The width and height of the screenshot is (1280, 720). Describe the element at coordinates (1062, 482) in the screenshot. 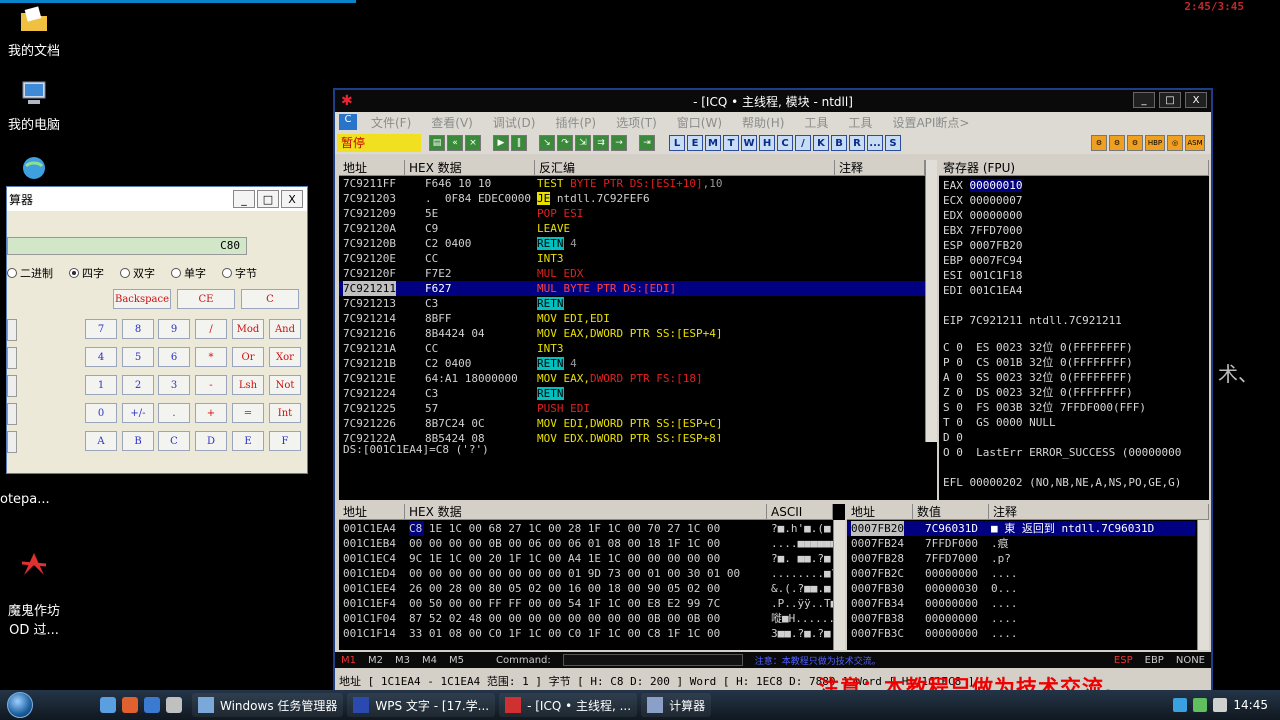

I see `register-efl: EFL 00000202 (NO,NB,NE,A,NS,PO,GE,G)` at that location.